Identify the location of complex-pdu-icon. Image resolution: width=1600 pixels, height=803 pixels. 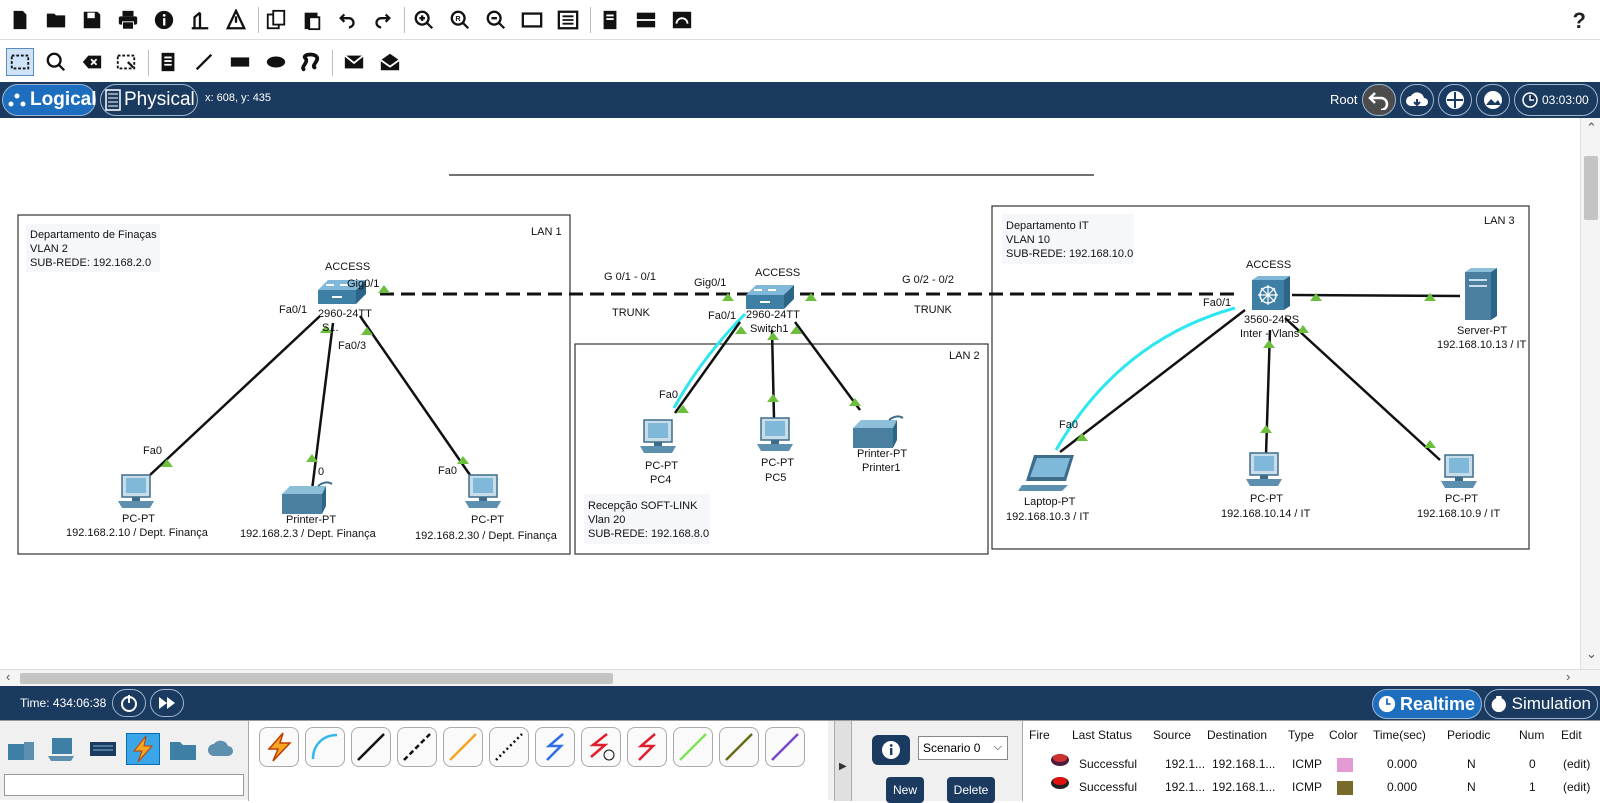
(390, 62).